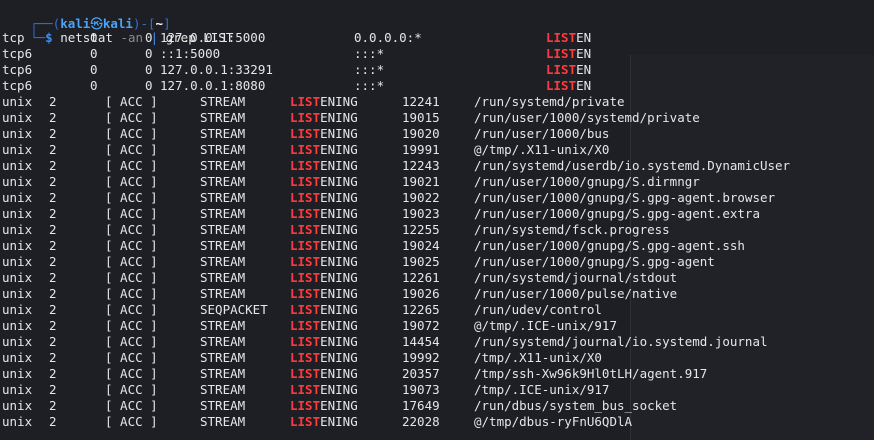  What do you see at coordinates (538, 309) in the screenshot?
I see `path-cell: /run/udev/control` at bounding box center [538, 309].